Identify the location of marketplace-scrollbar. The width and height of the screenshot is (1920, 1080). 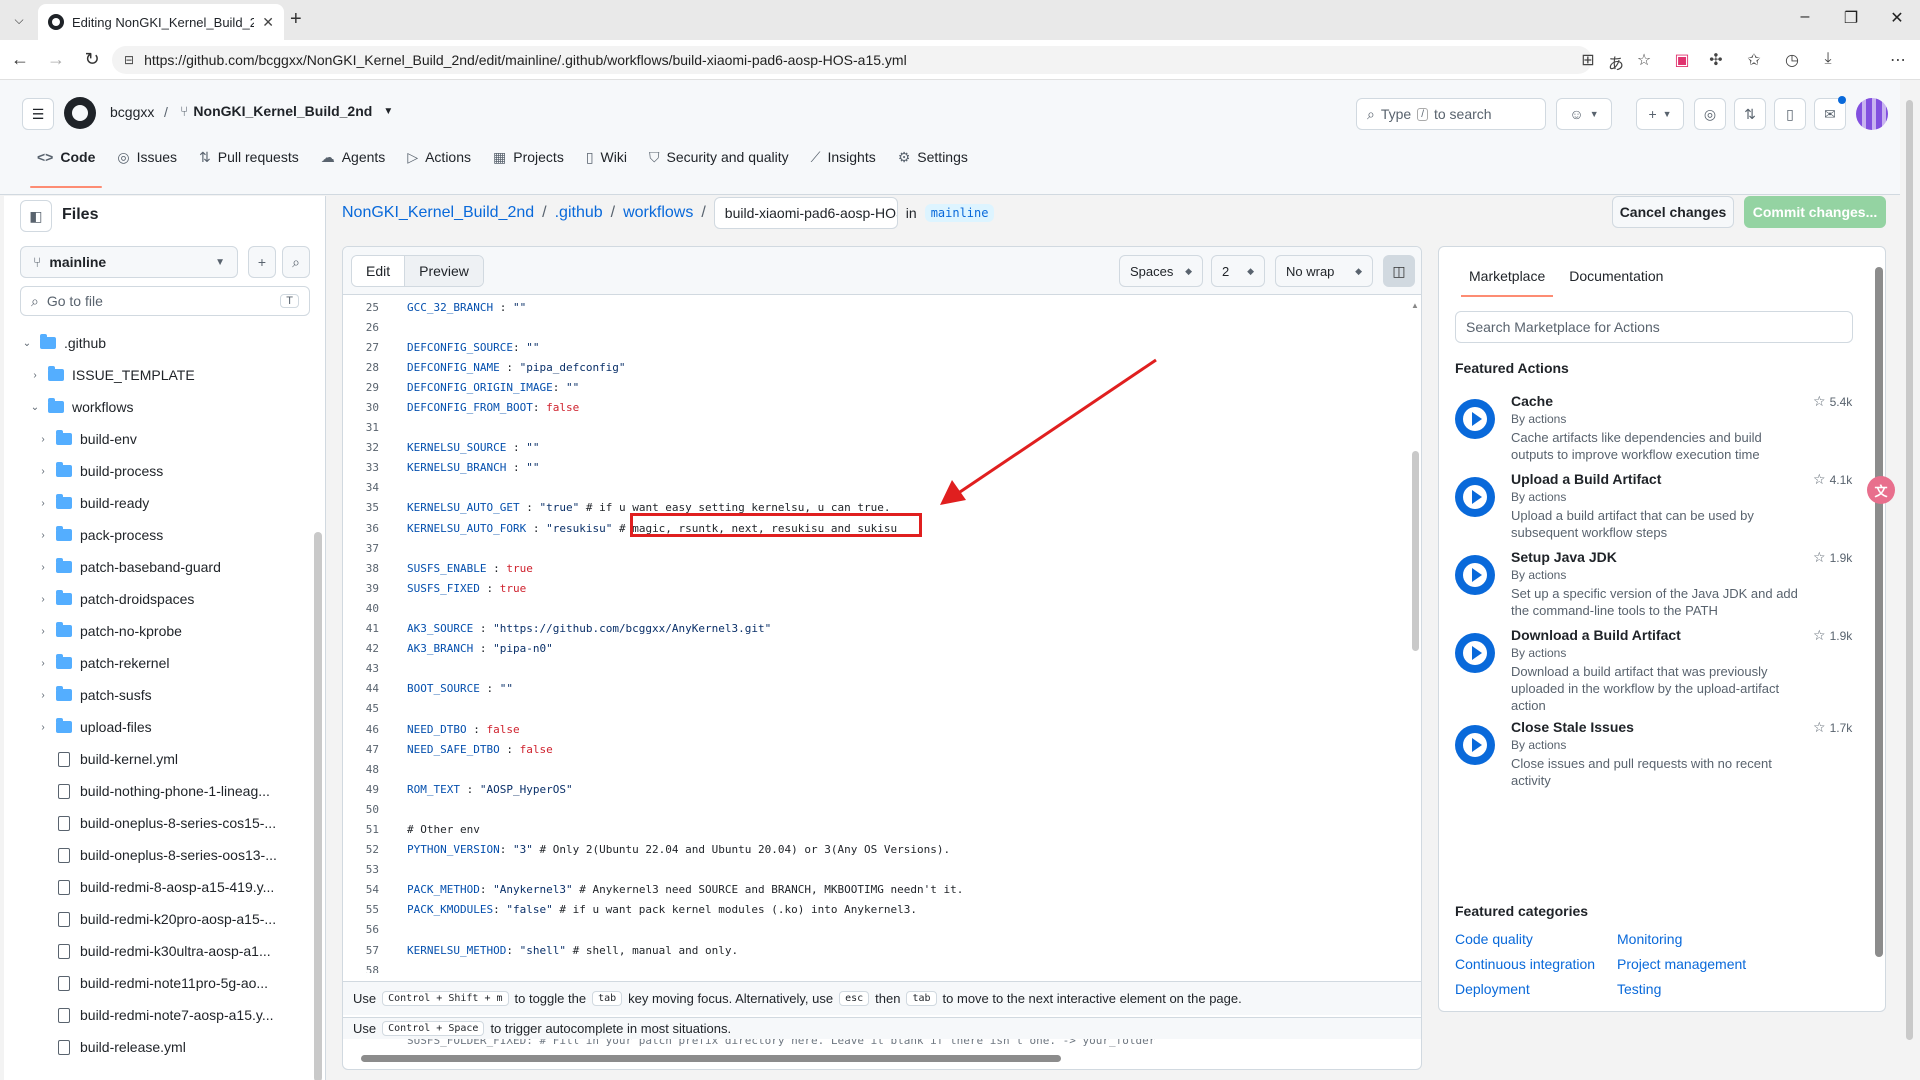
(1879, 624).